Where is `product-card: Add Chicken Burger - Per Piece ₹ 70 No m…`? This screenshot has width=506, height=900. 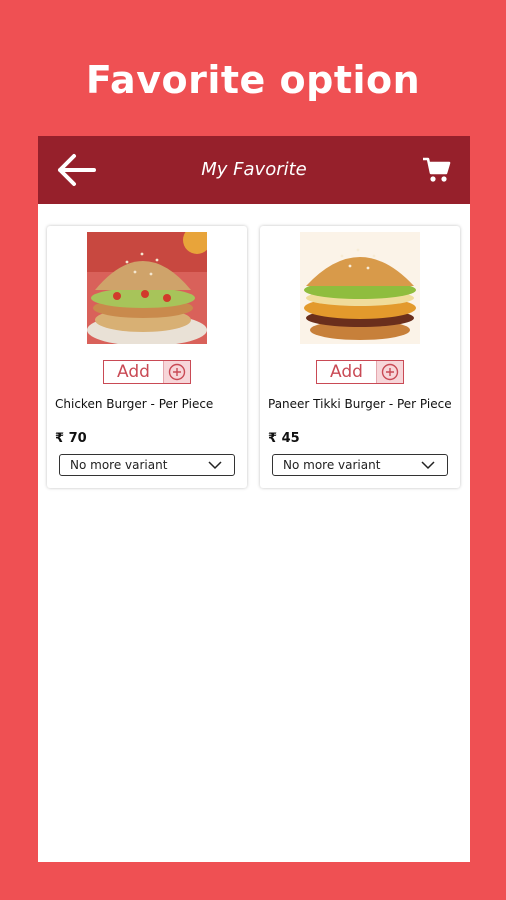 product-card: Add Chicken Burger - Per Piece ₹ 70 No m… is located at coordinates (147, 357).